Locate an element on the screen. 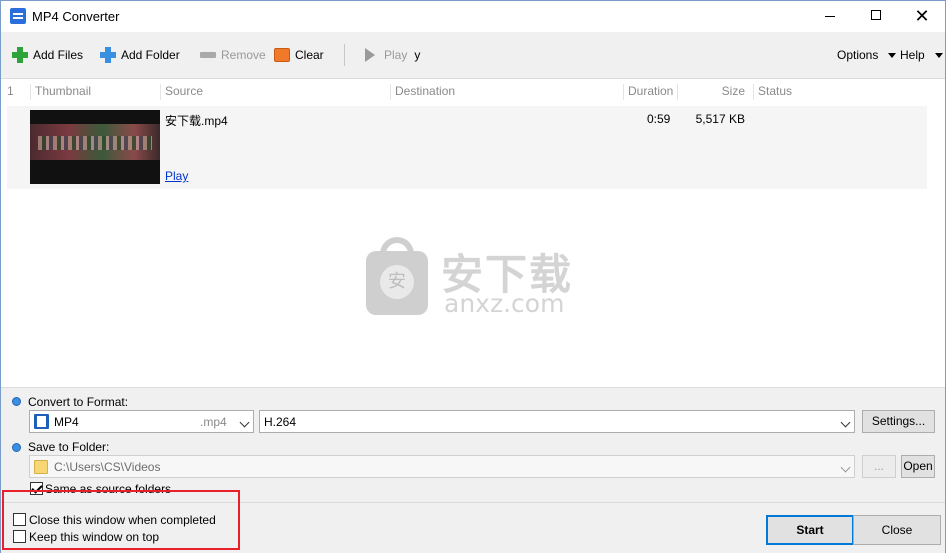 The image size is (946, 553). column-size: Size is located at coordinates (713, 92).